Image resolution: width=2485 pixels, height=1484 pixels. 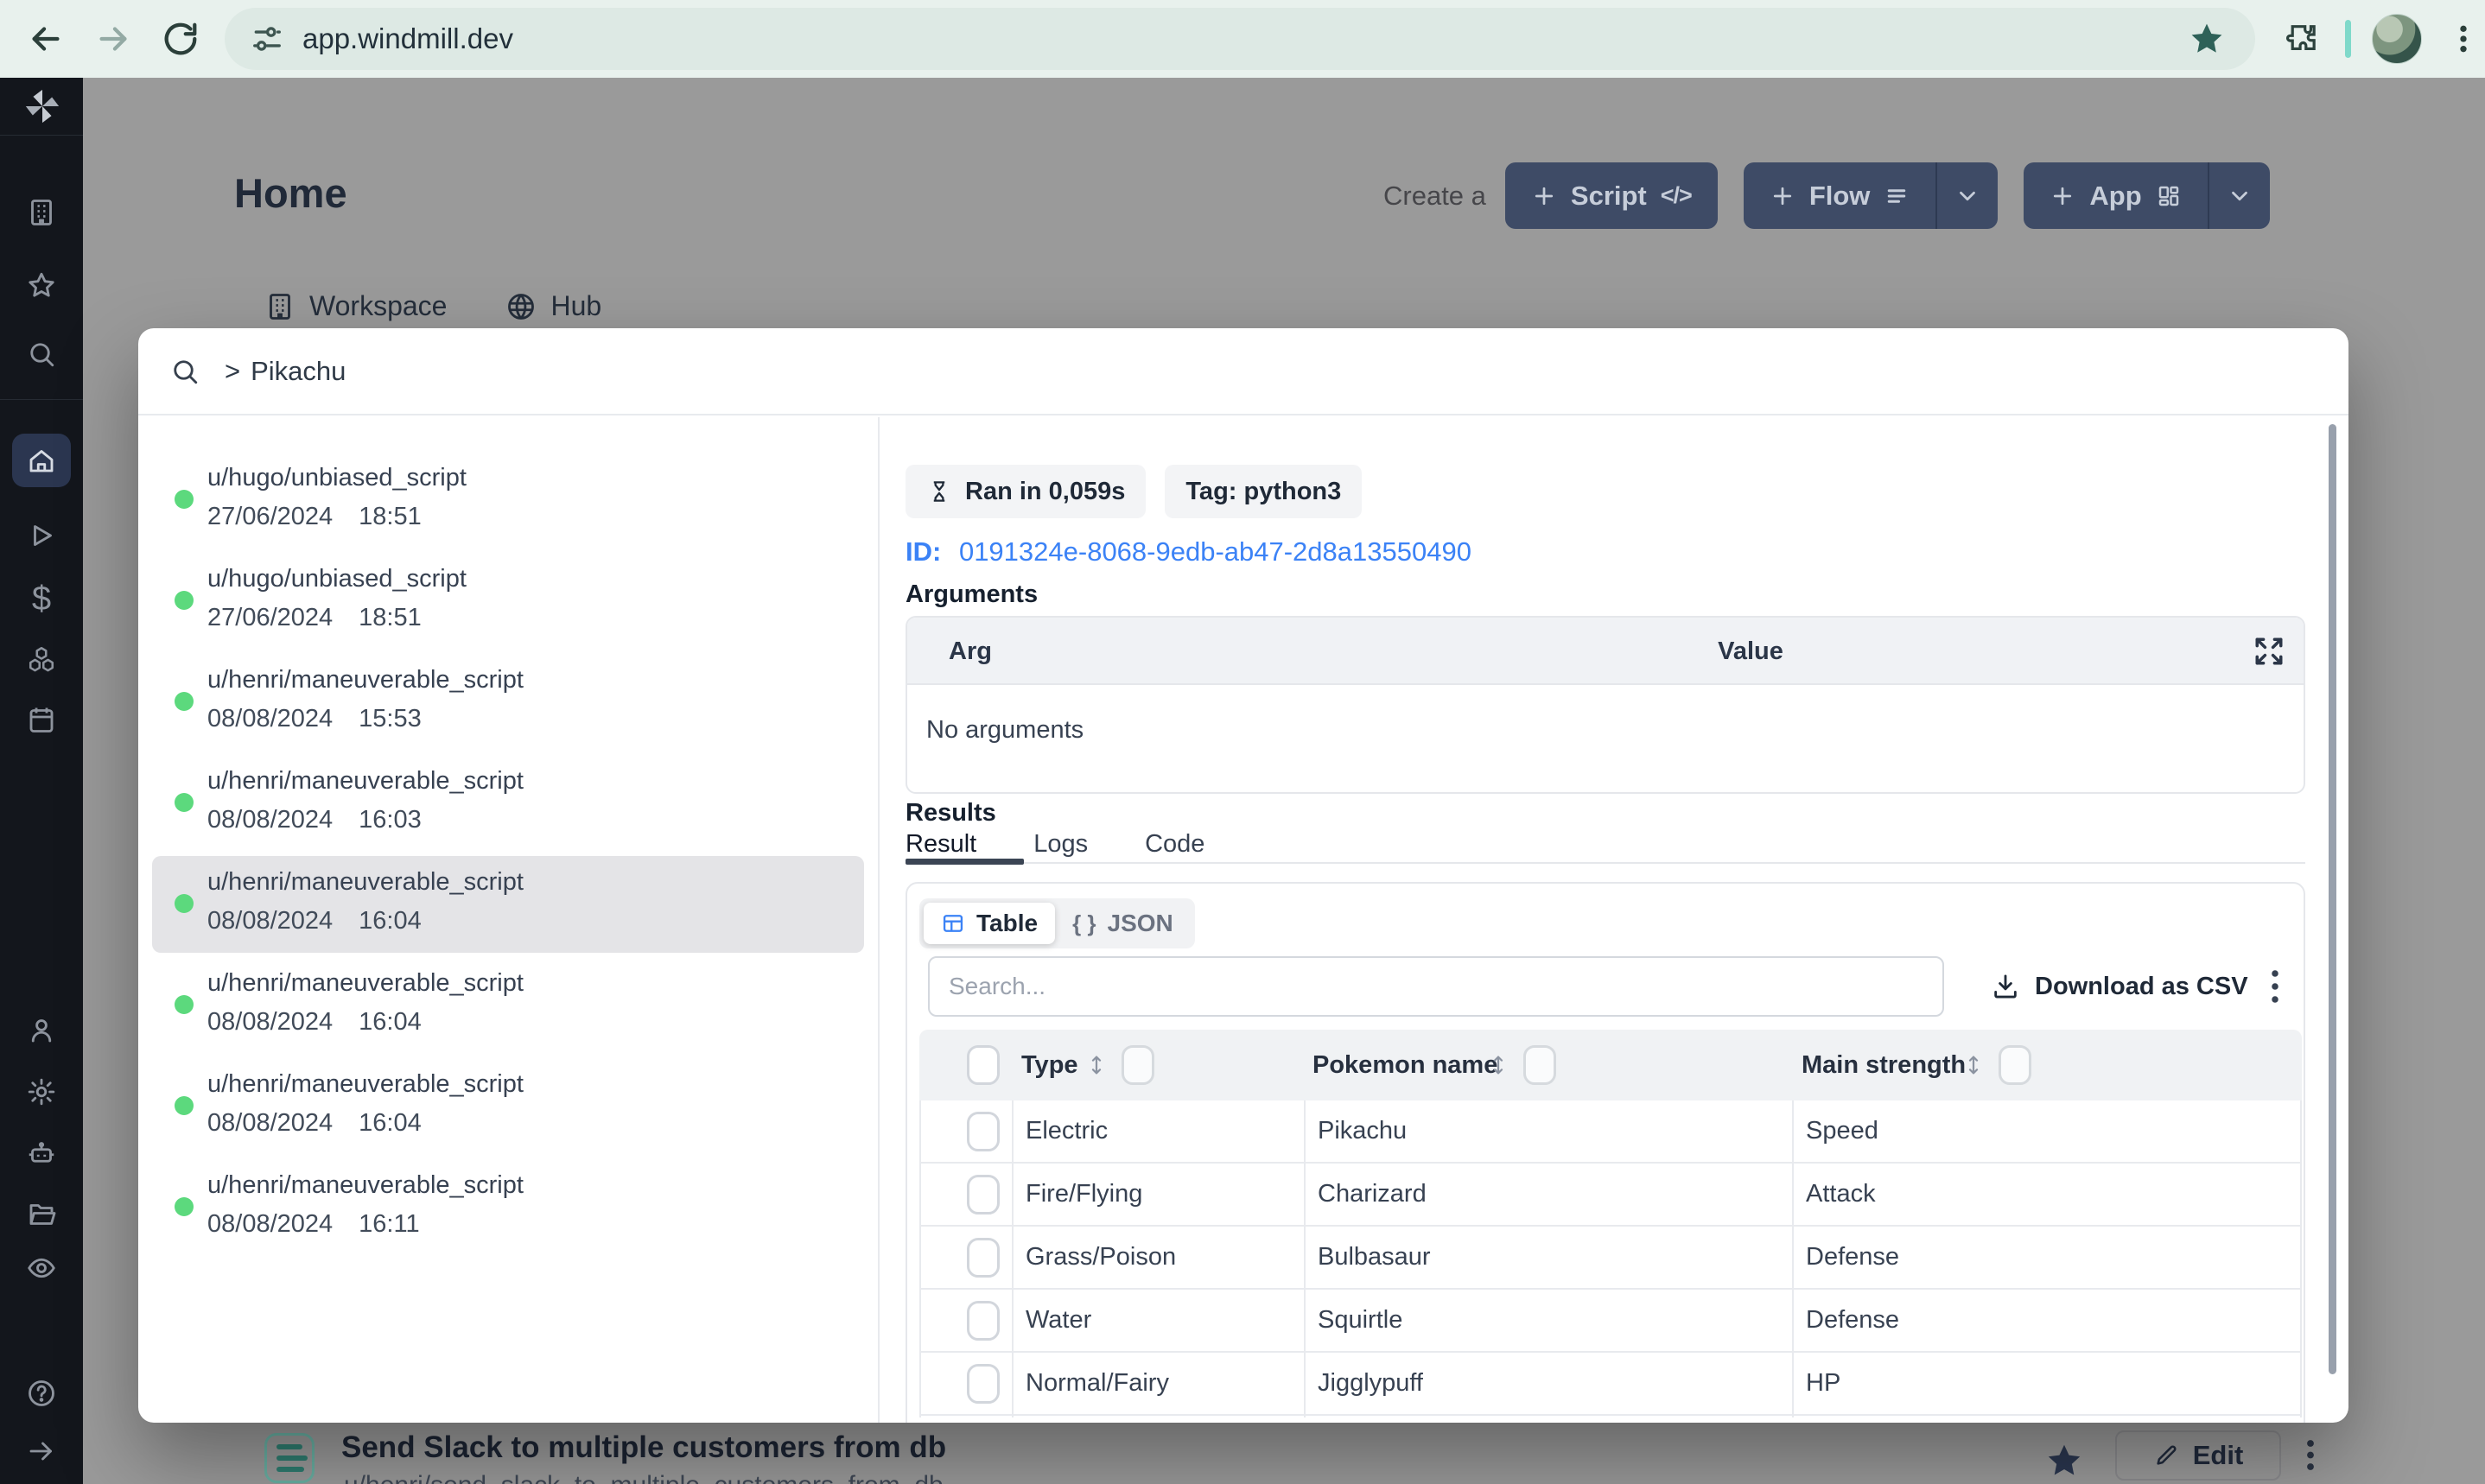 I want to click on browser-back-icon, so click(x=46, y=39).